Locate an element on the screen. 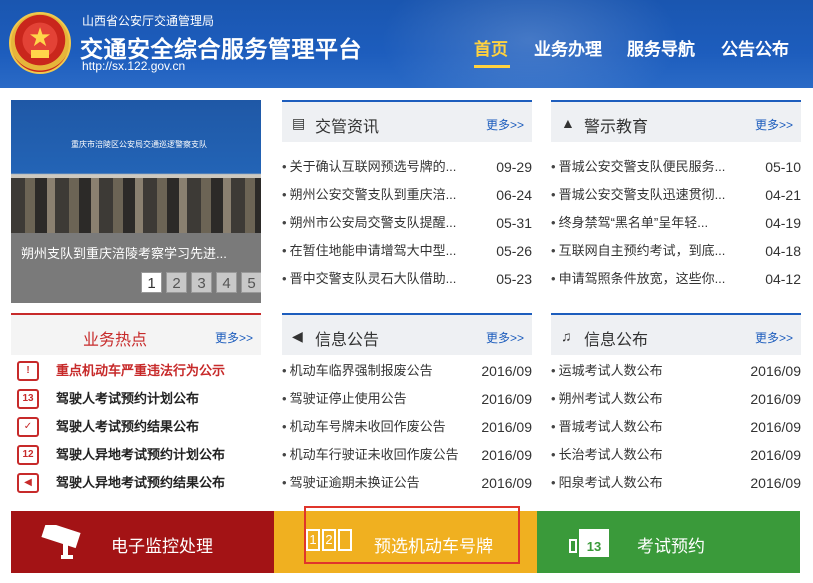 The height and width of the screenshot is (583, 813). list-item: 晋中交警支队灵石大队借助... 05-23 is located at coordinates (407, 279).